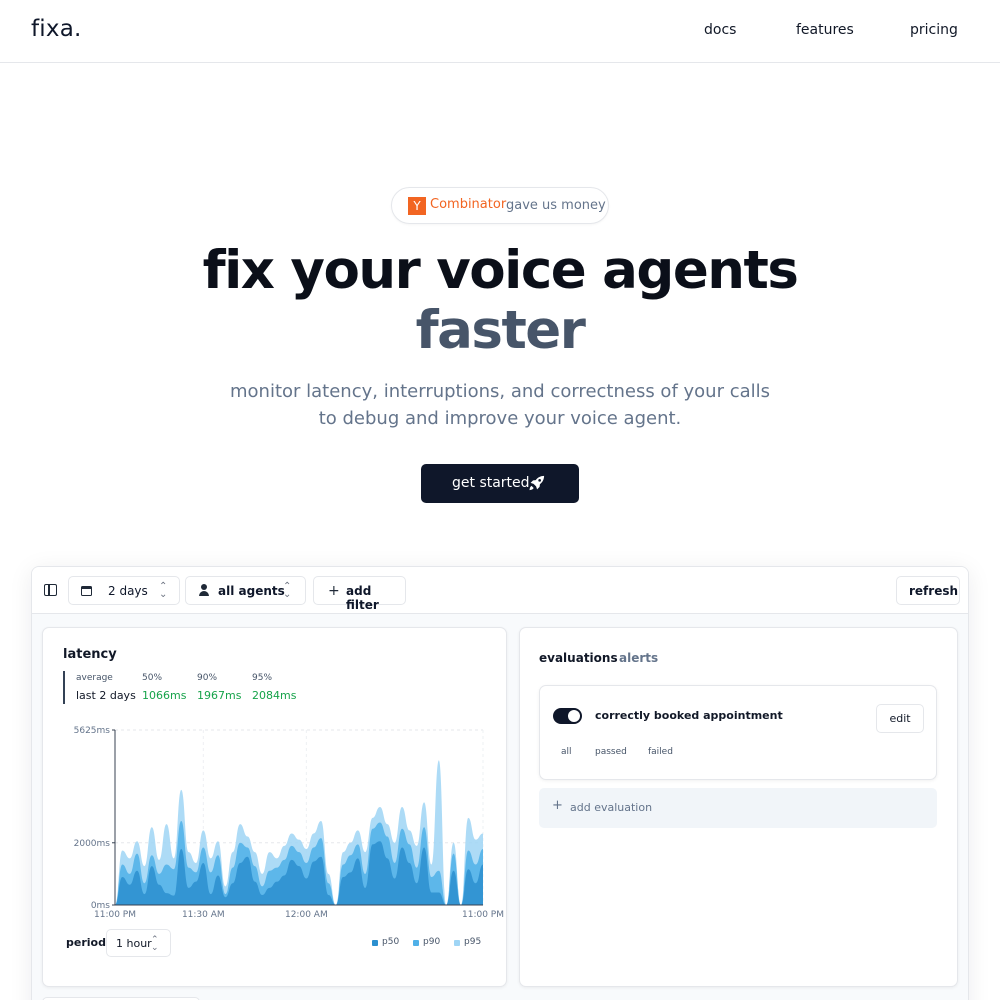 The width and height of the screenshot is (1000, 1000). I want to click on legend-swatch-p95, so click(457, 943).